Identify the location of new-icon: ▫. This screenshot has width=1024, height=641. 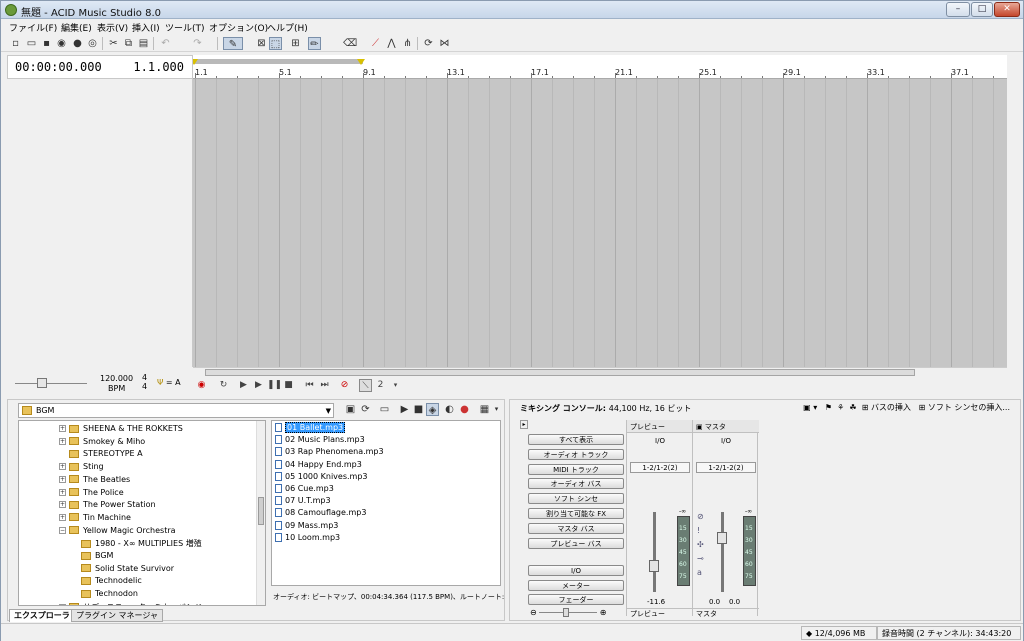
(15, 43).